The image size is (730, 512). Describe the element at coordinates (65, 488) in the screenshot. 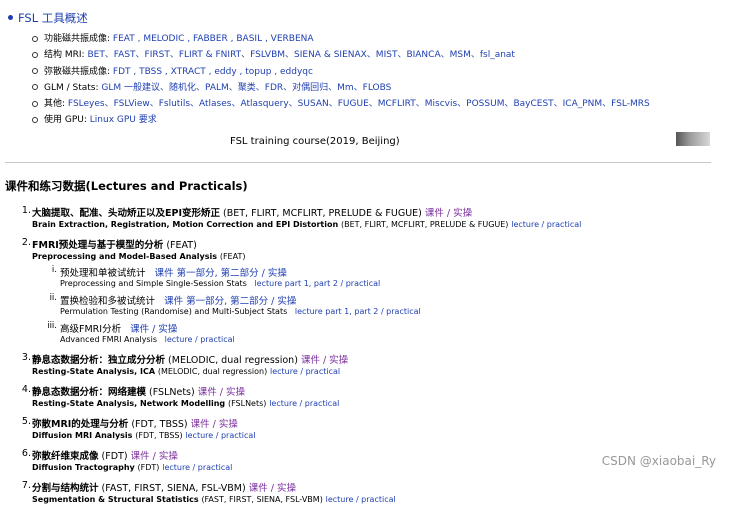

I see `lecture-title-zh: 分割与结构统计` at that location.